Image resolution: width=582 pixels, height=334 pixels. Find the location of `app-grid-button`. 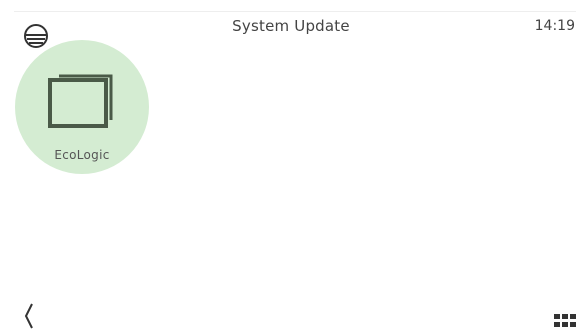

app-grid-button is located at coordinates (565, 321).